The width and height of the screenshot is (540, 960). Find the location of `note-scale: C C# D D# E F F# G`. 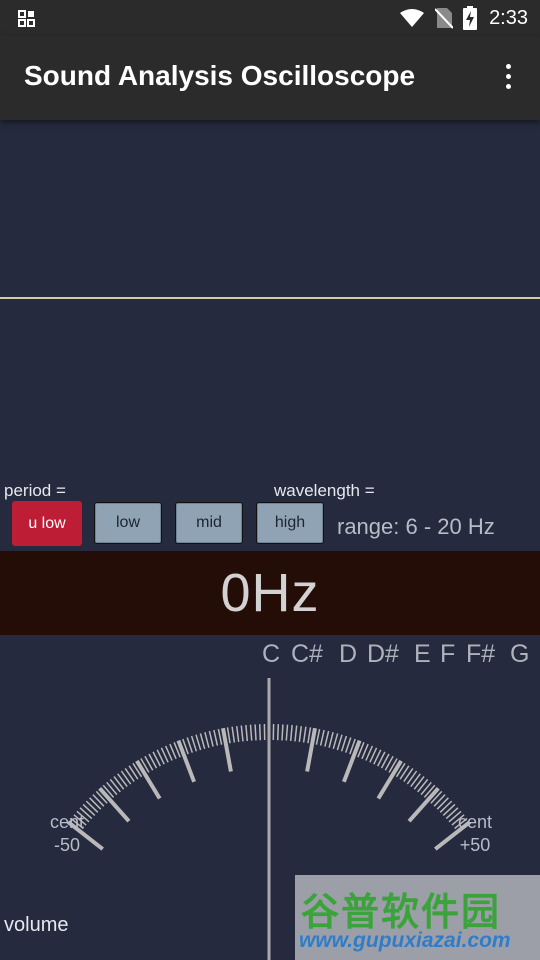

note-scale: C C# D D# E F F# G is located at coordinates (270, 657).